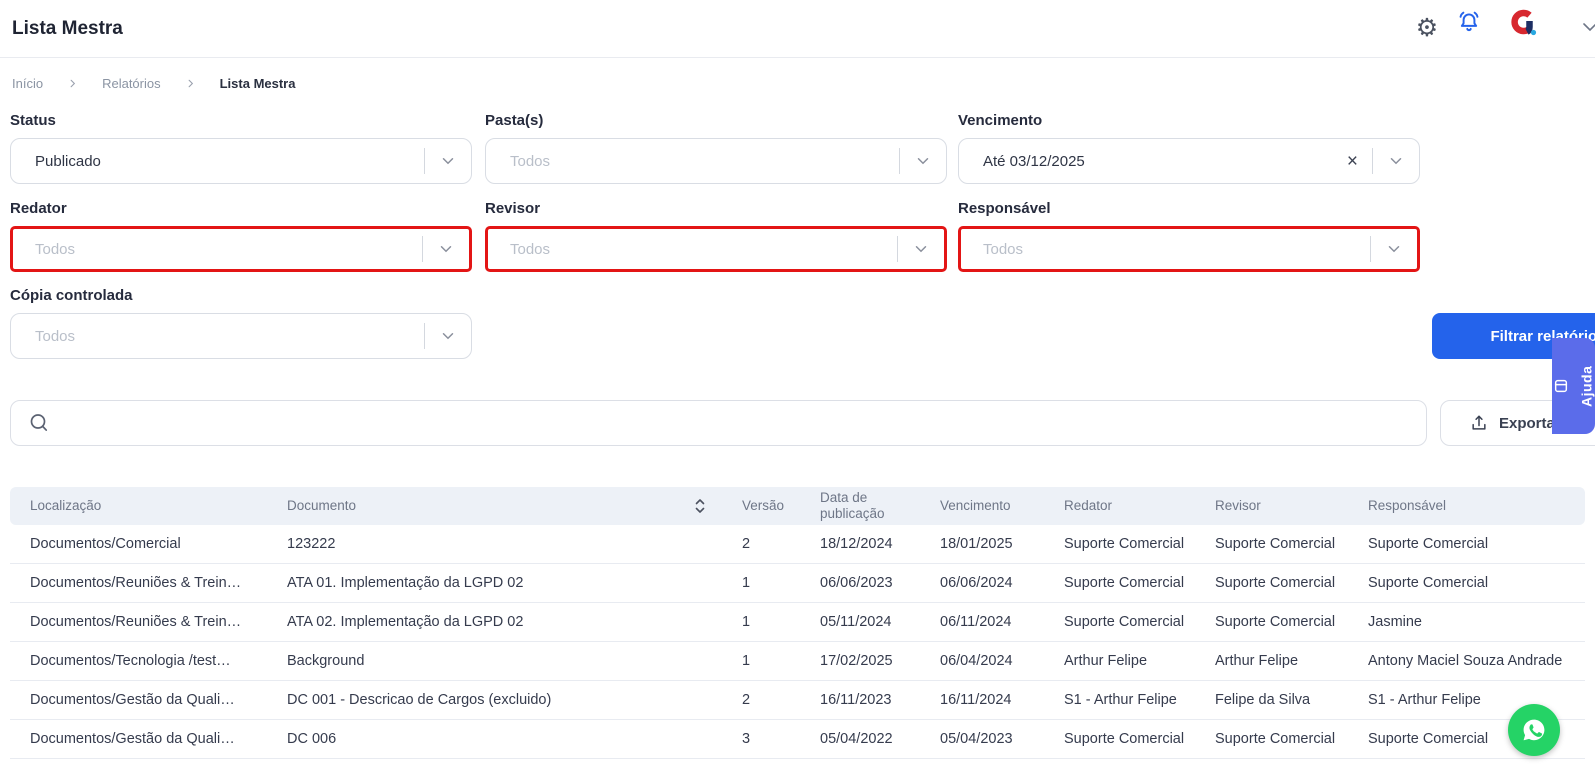 Image resolution: width=1595 pixels, height=773 pixels. Describe the element at coordinates (131, 83) in the screenshot. I see `breadcrumb-relatorios: Relatórios` at that location.